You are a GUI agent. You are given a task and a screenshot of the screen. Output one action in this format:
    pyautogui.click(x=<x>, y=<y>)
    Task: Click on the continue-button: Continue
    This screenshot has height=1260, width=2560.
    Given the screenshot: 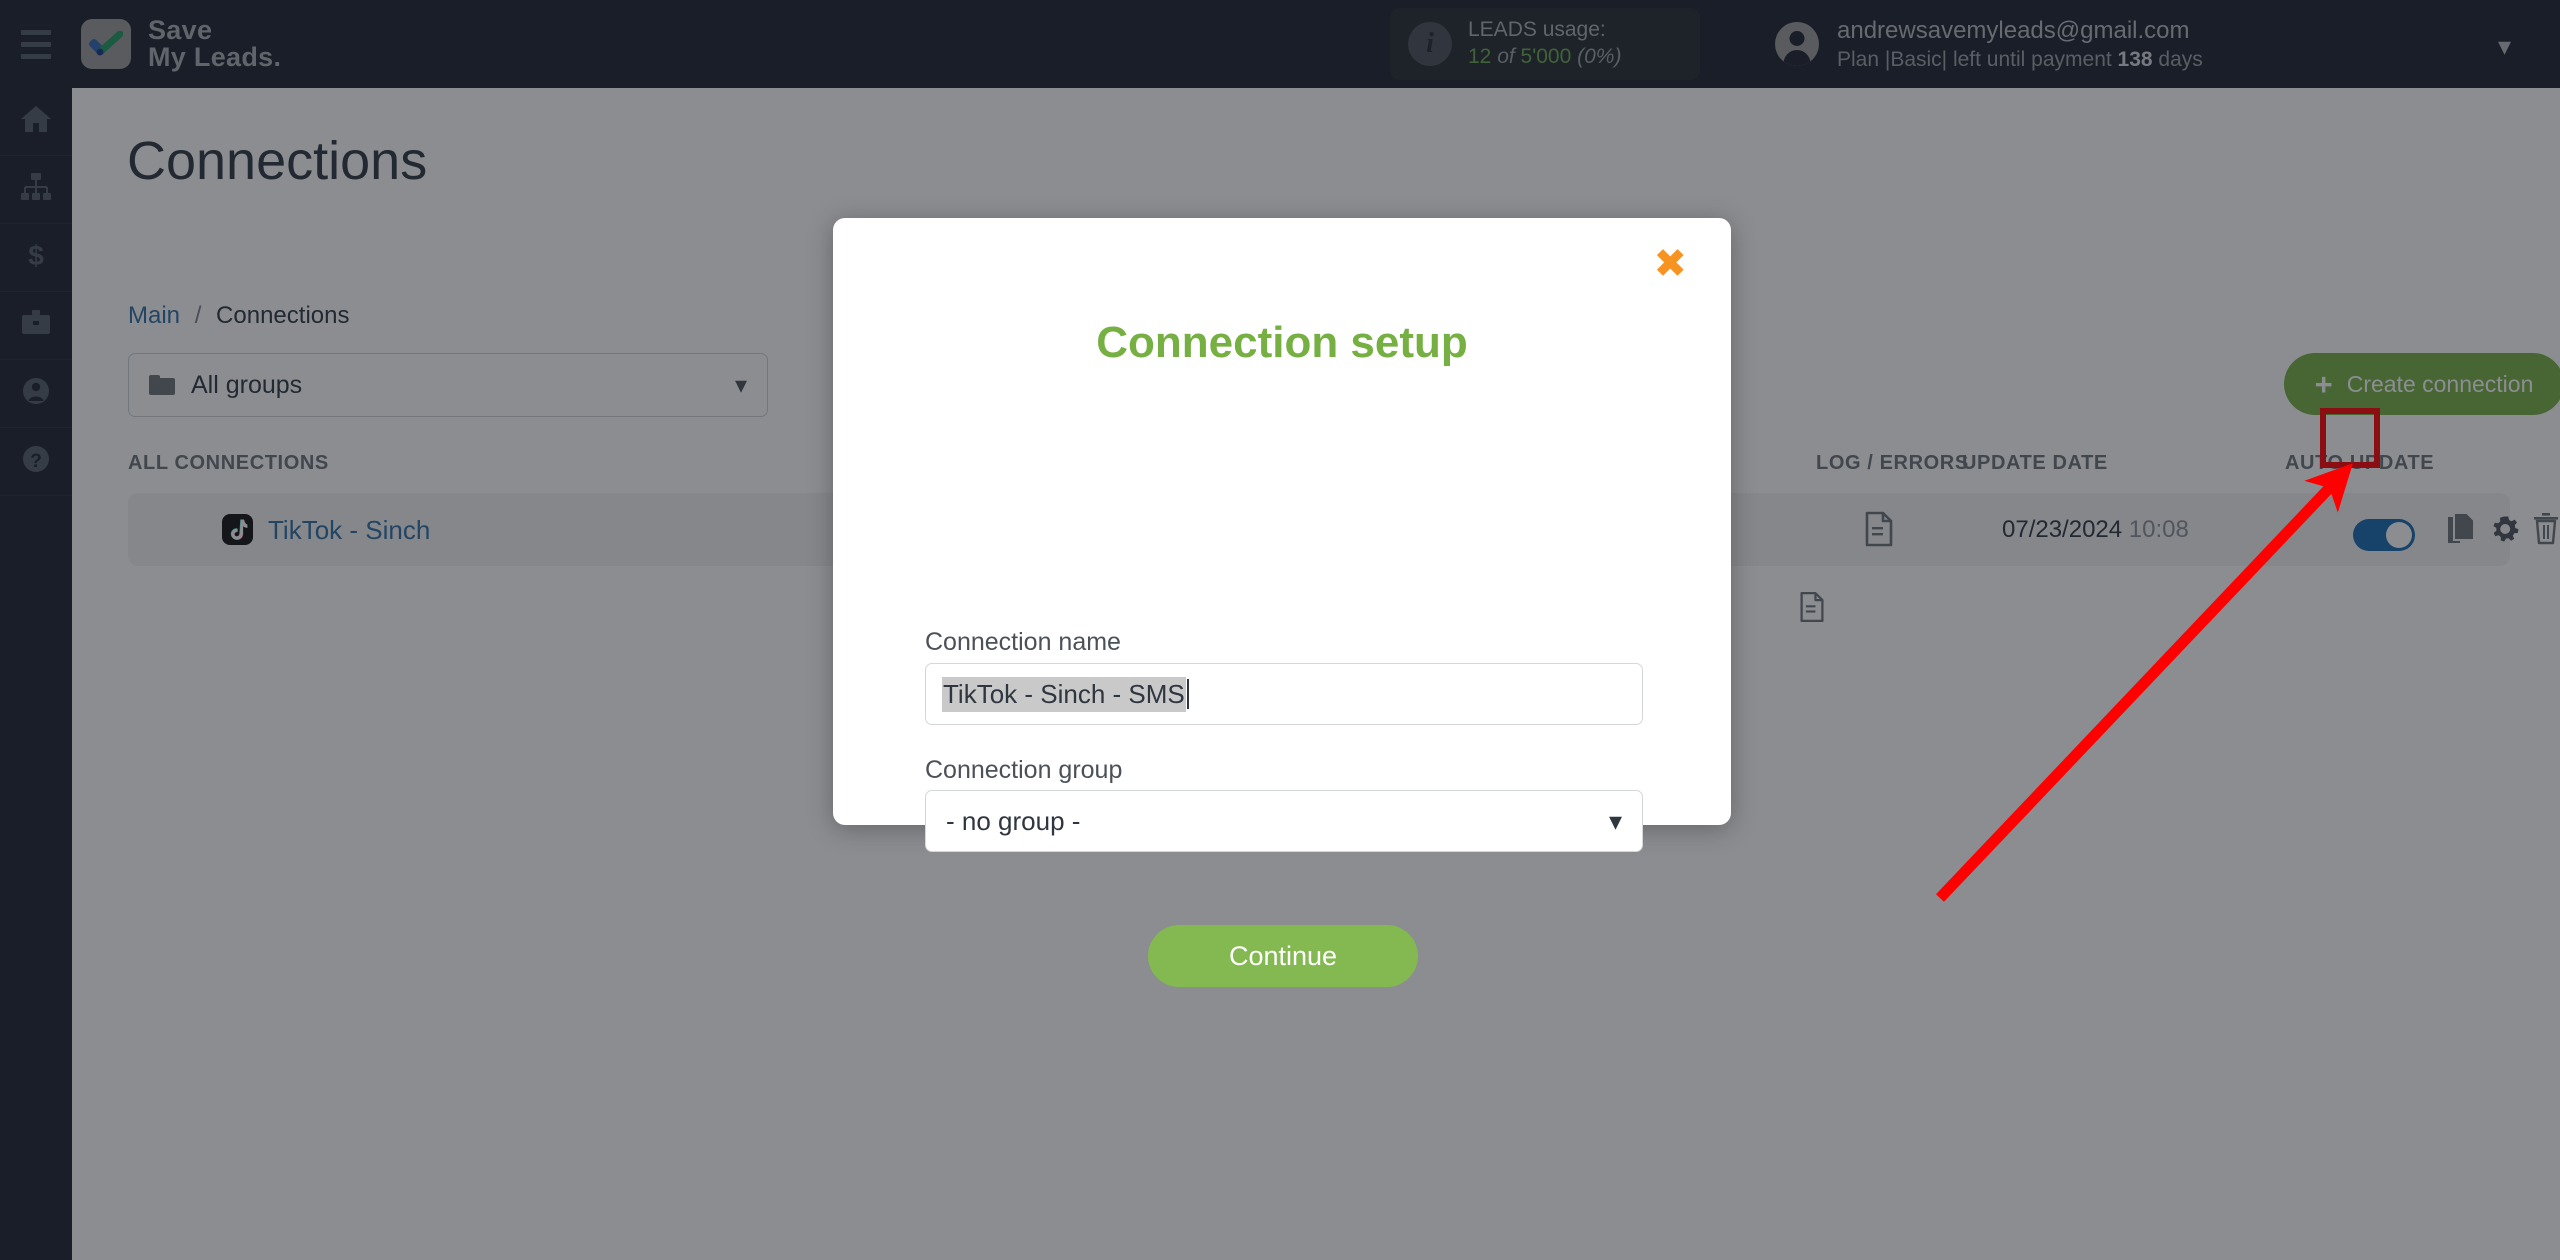 What is the action you would take?
    pyautogui.click(x=1283, y=956)
    